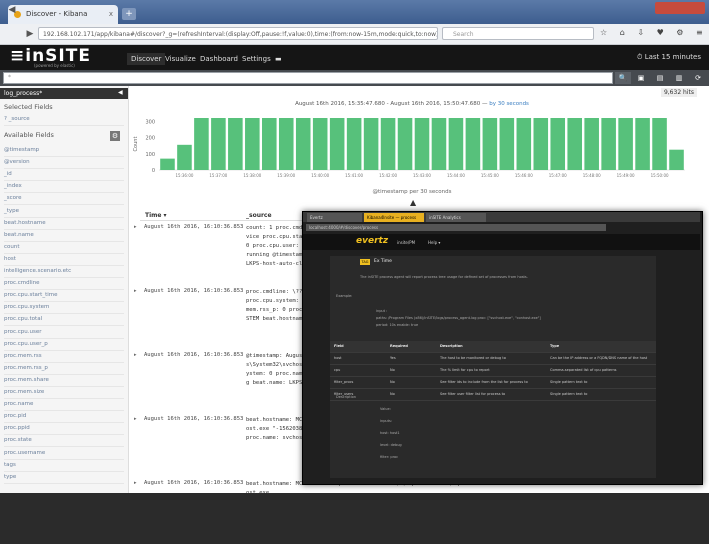 This screenshot has width=709, height=544. What do you see at coordinates (64, 308) in the screenshot?
I see `field-item: proc.cpu.system` at bounding box center [64, 308].